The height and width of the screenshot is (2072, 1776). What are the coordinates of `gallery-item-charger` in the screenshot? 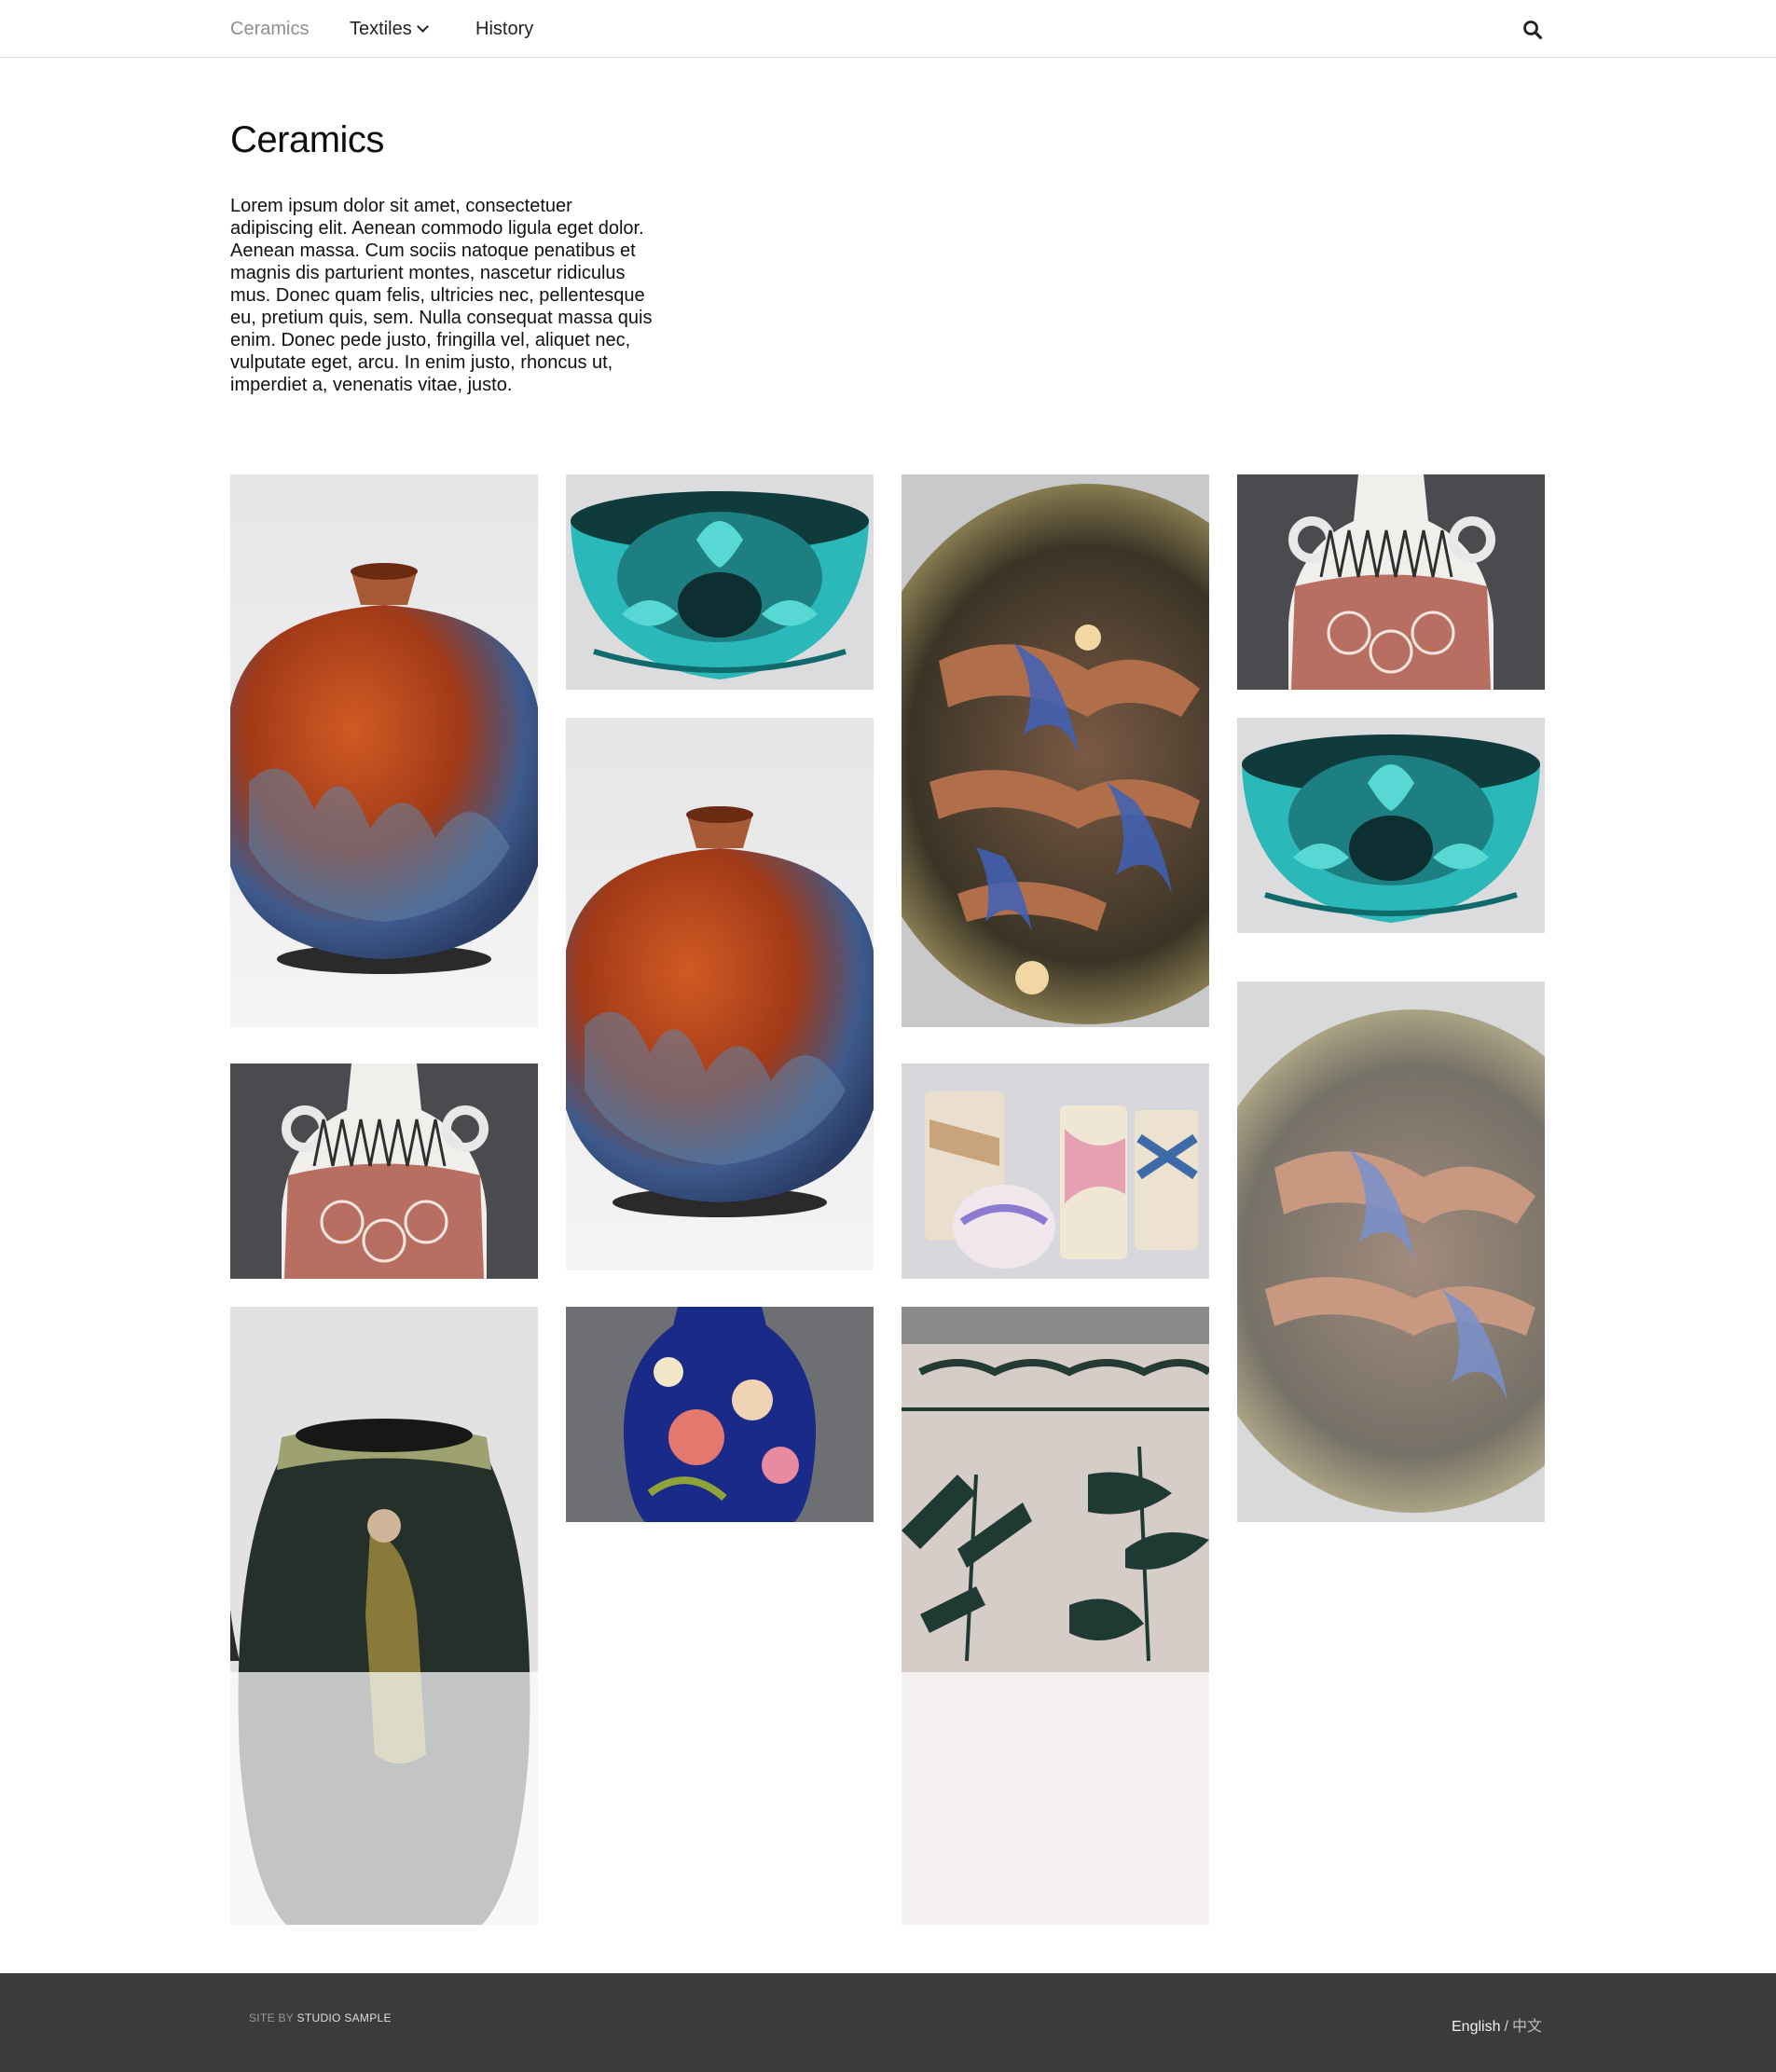 It's located at (1055, 750).